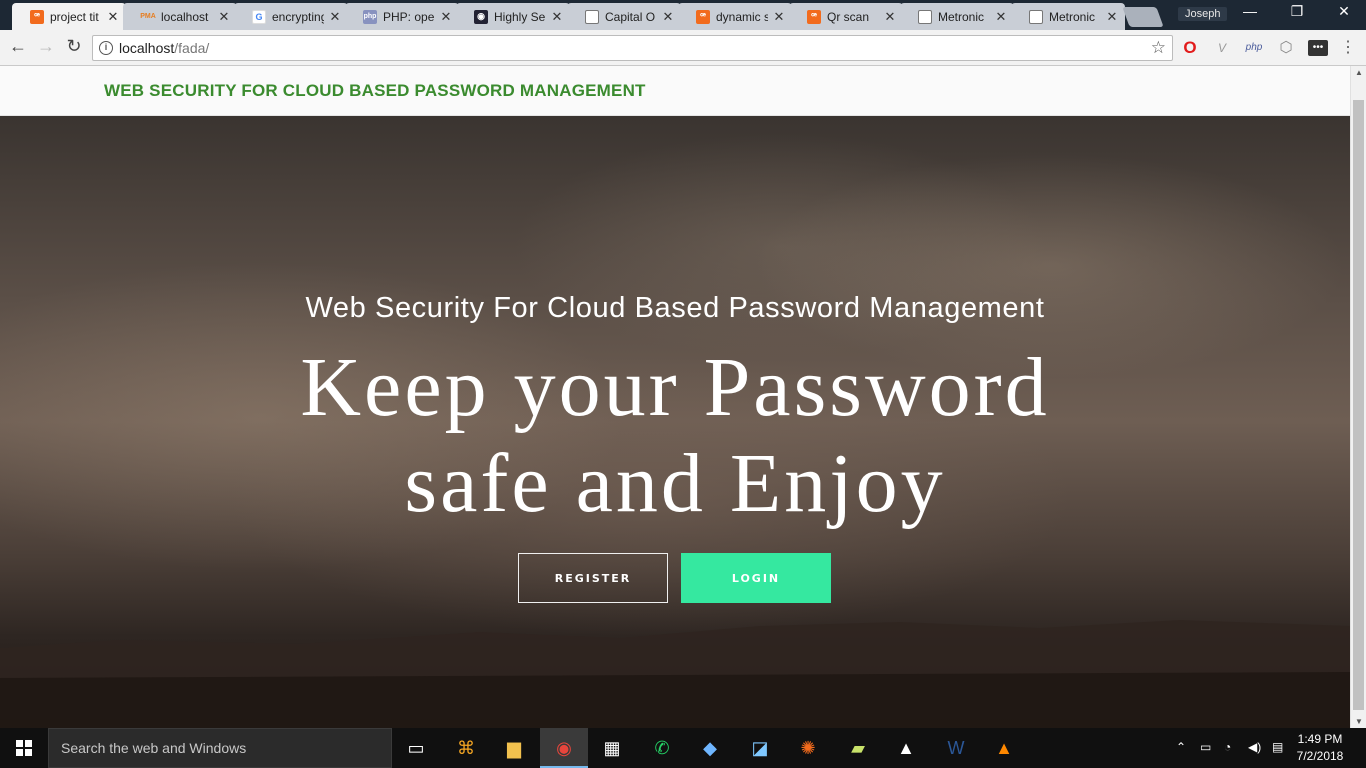  I want to click on tab-capital: Capital O ✕, so click(624, 16).